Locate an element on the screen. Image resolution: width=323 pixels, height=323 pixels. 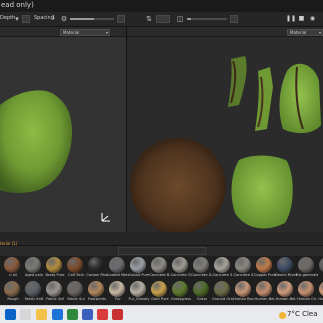
material-thumbnail: Human Fa. is located at coordinates (320, 292).